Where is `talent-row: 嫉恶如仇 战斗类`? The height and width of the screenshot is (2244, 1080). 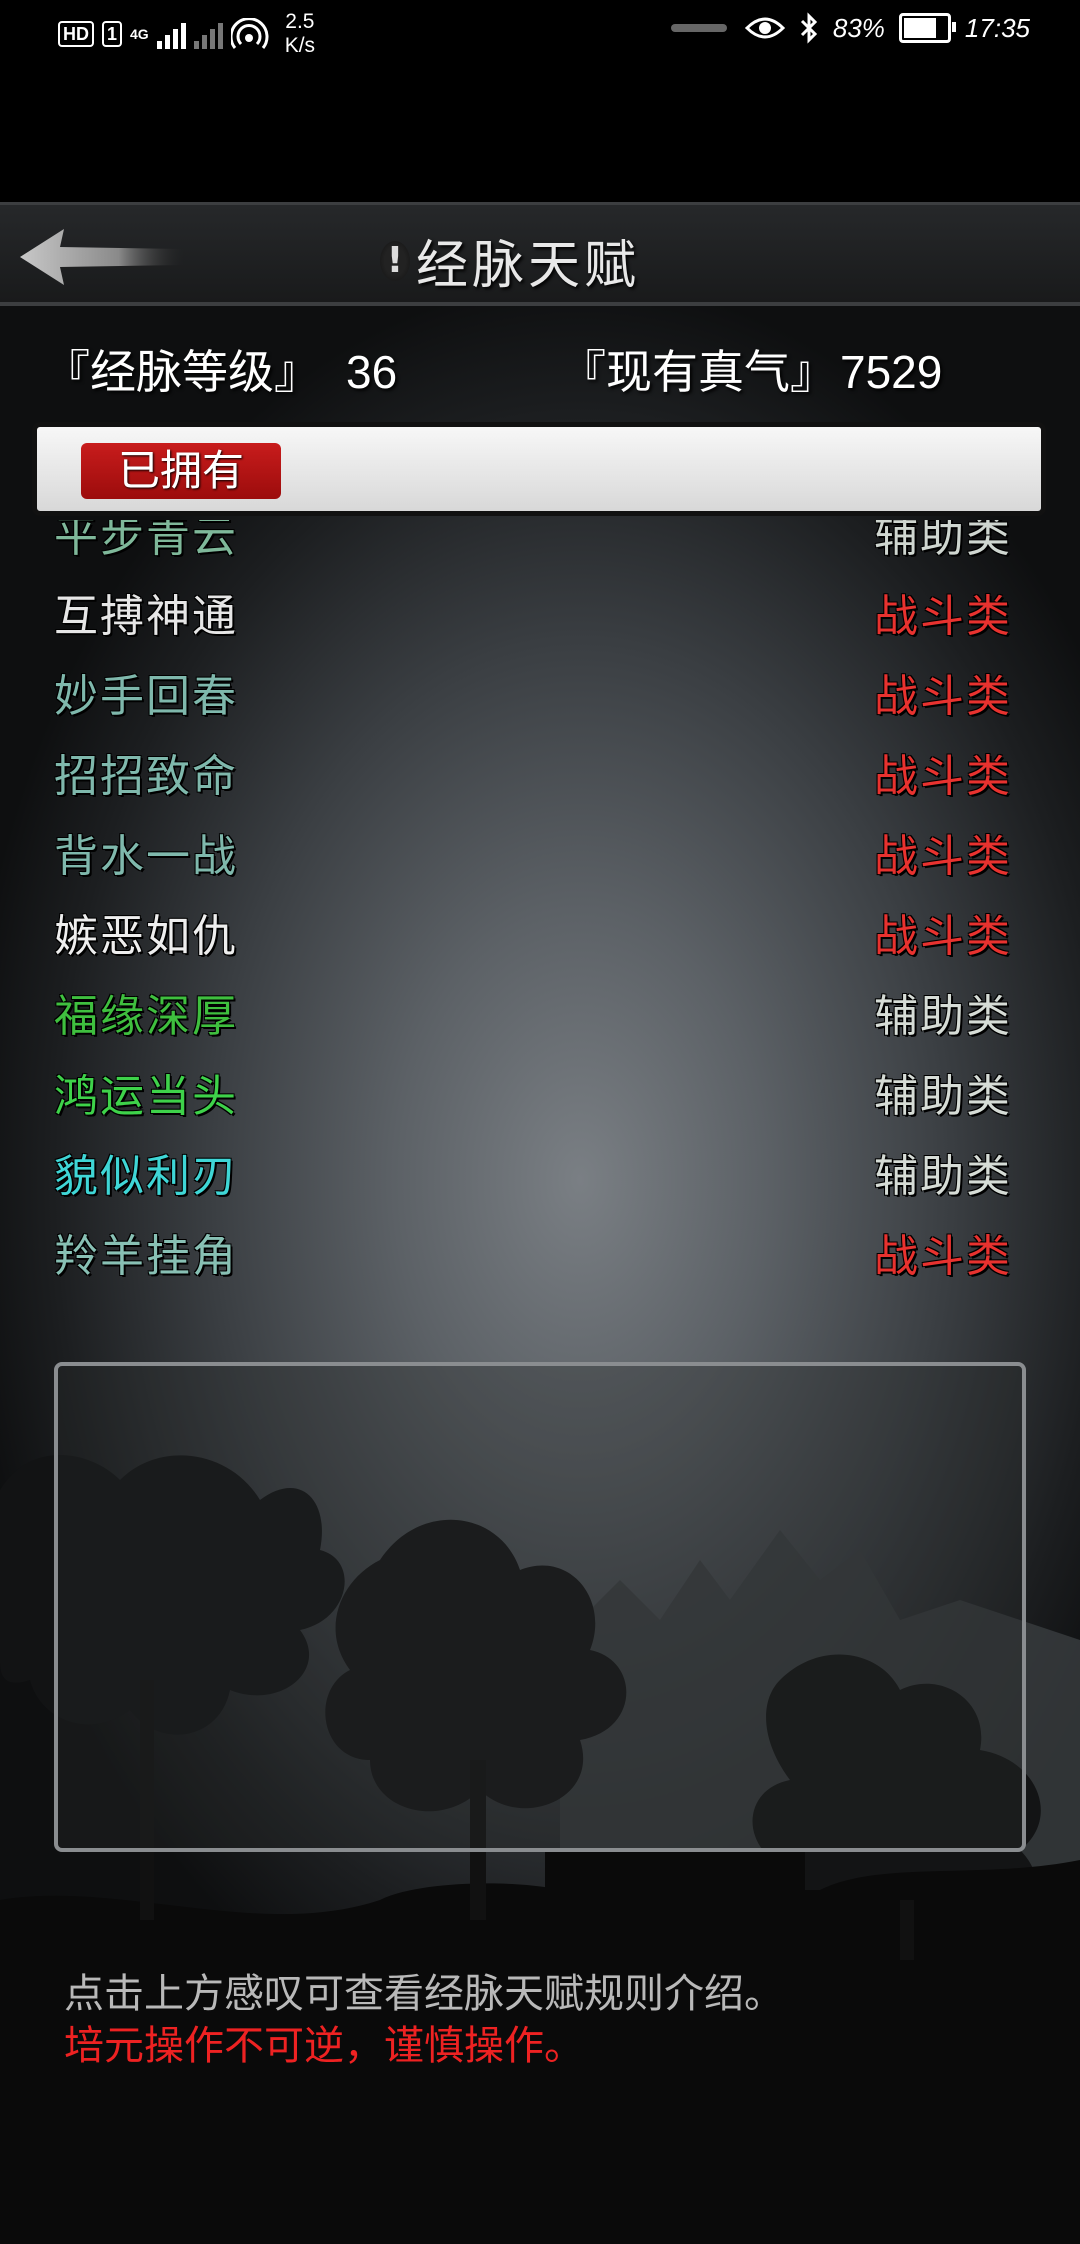
talent-row: 嫉恶如仇 战斗类 is located at coordinates (538, 932).